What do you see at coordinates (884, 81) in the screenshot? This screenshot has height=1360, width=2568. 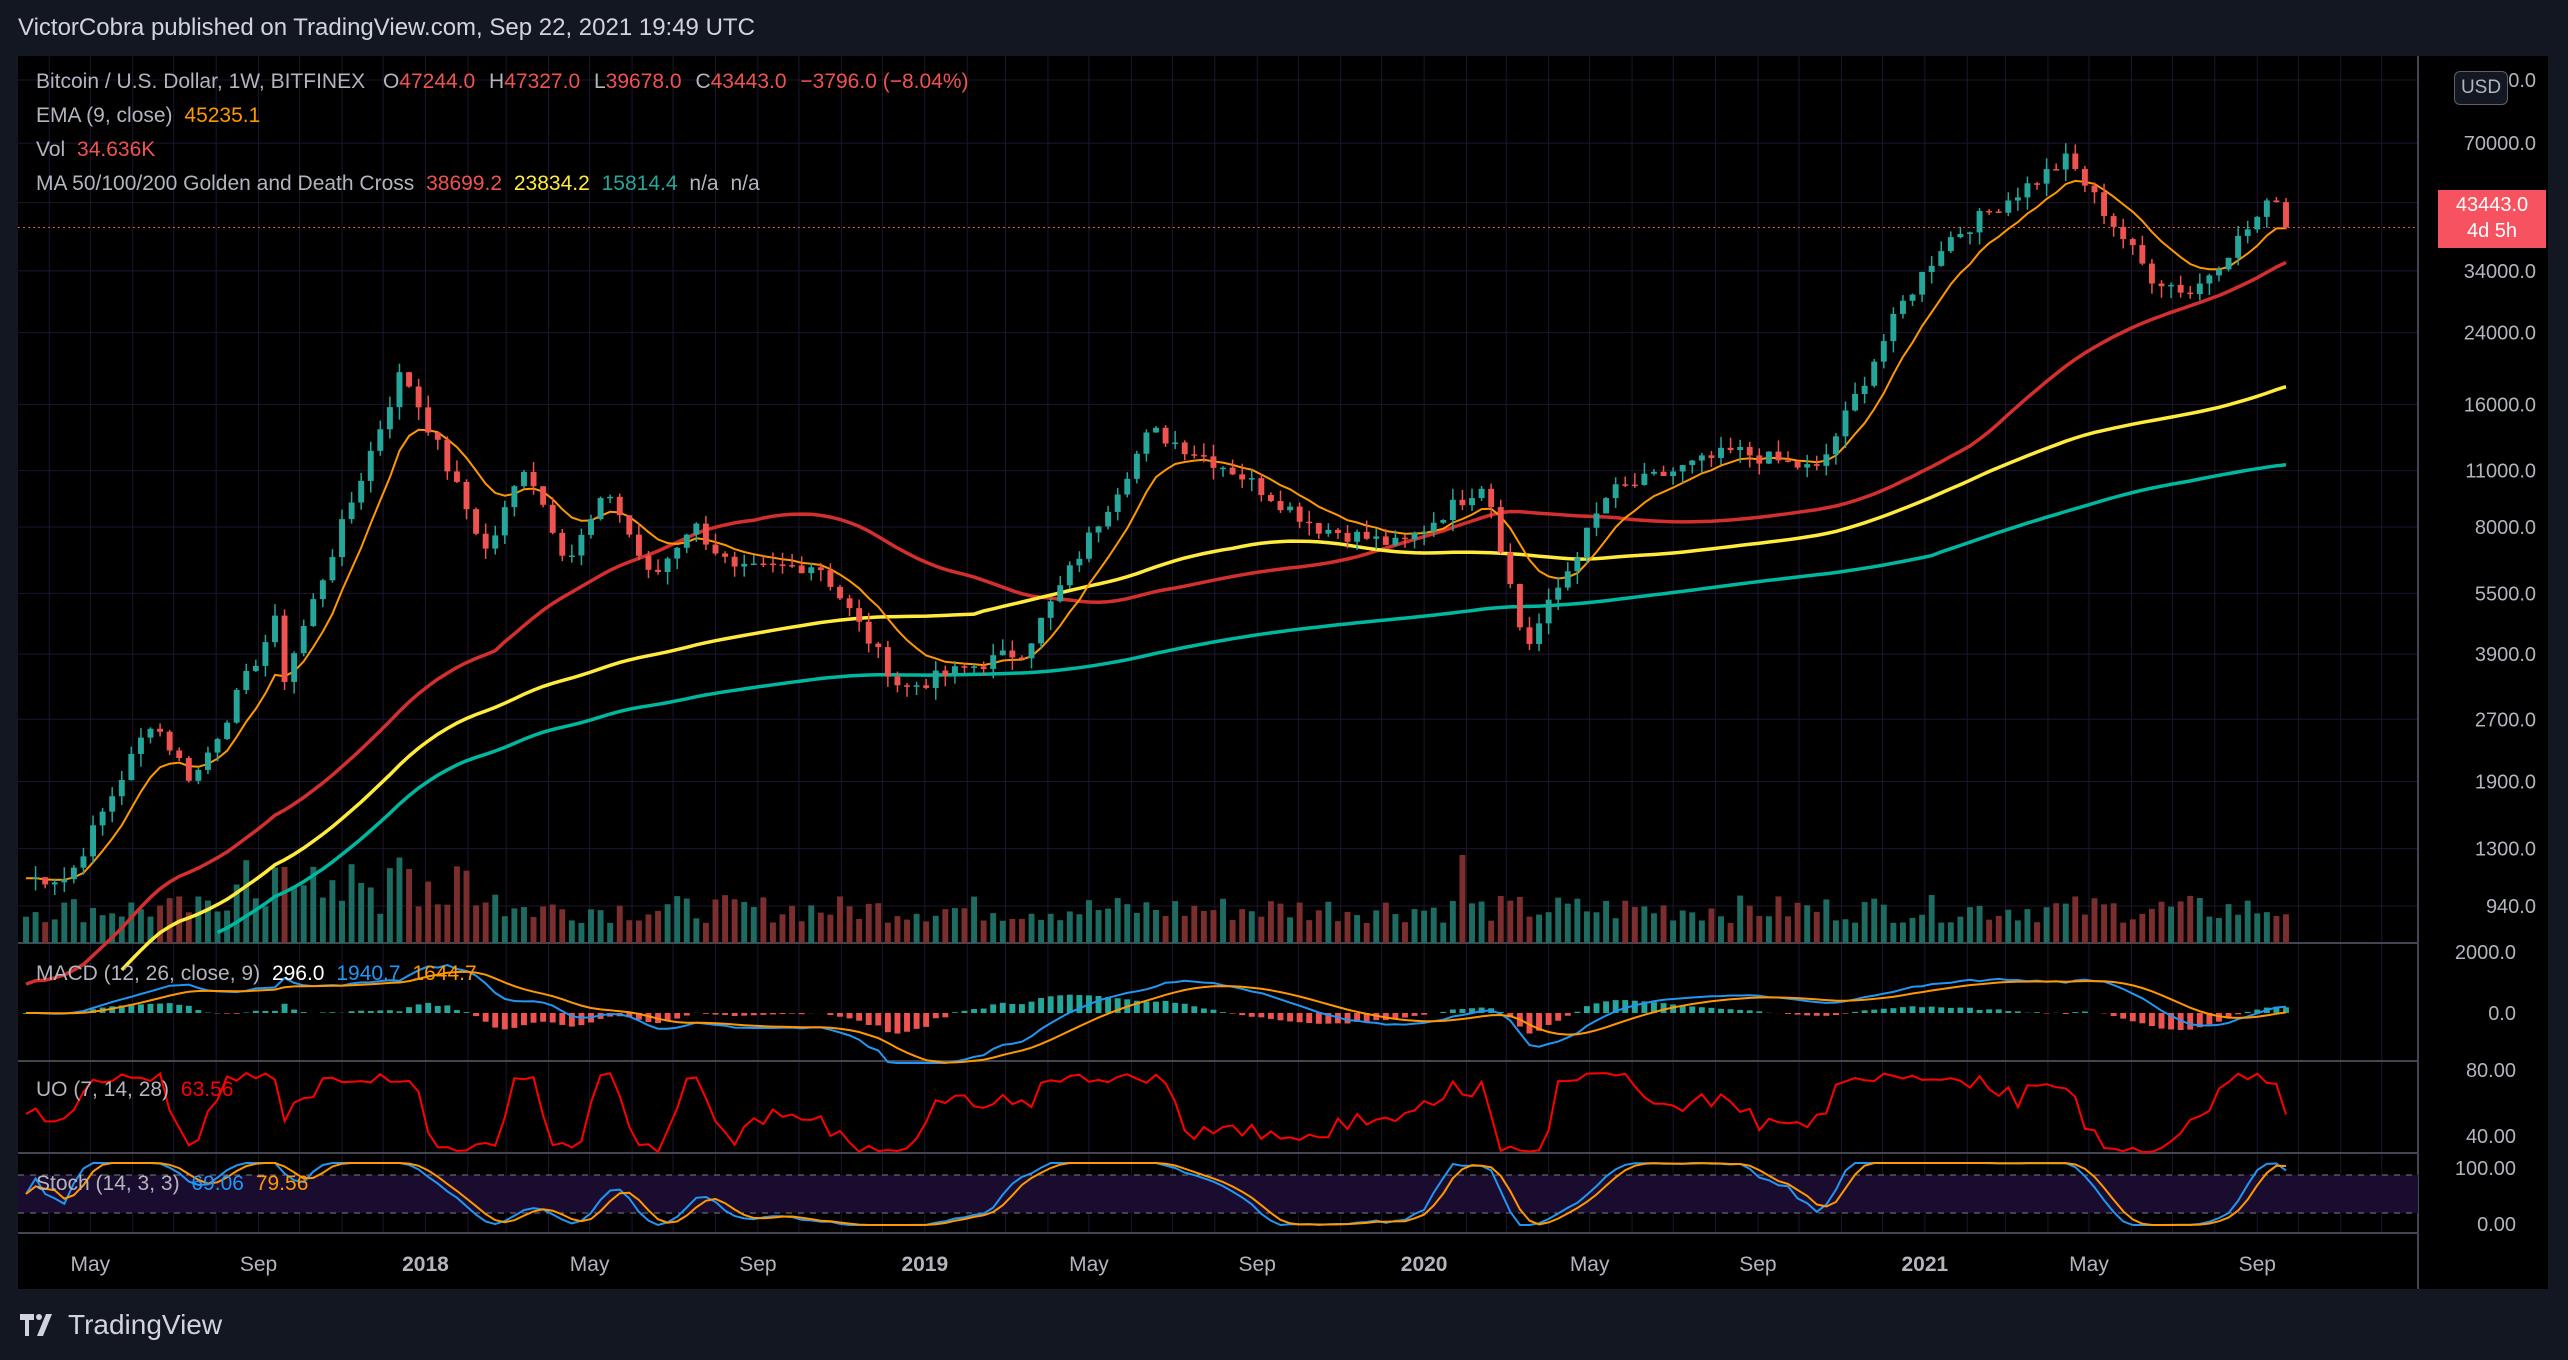 I see `change-value: −3796.0 (−8.04%)` at bounding box center [884, 81].